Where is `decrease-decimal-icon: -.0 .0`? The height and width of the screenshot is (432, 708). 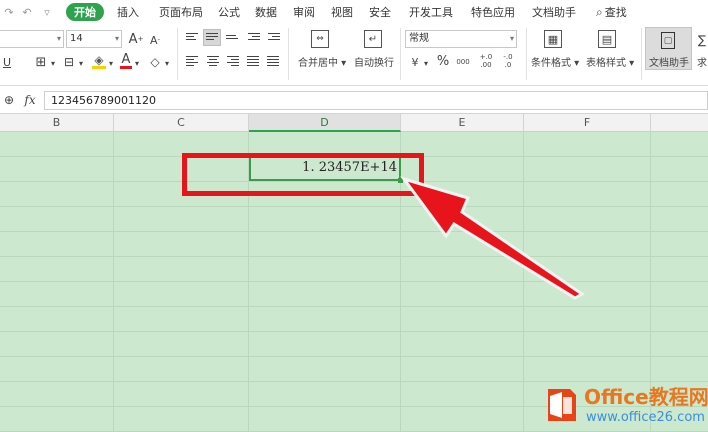
decrease-decimal-icon: -.0 .0 is located at coordinates (508, 61).